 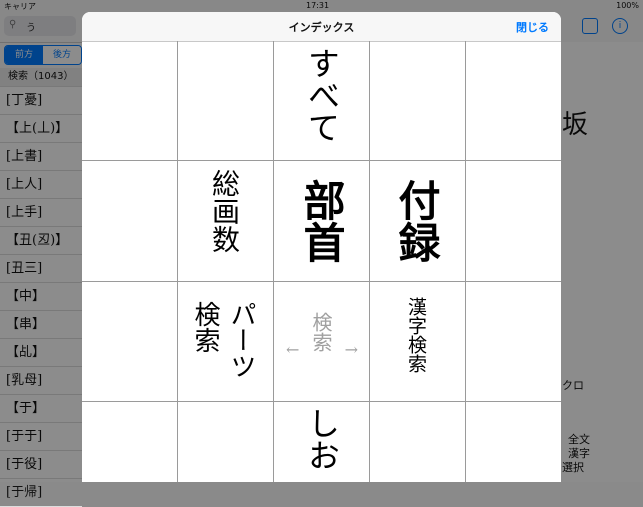 I want to click on modal-header: インデックス 閉じる, so click(x=321, y=27).